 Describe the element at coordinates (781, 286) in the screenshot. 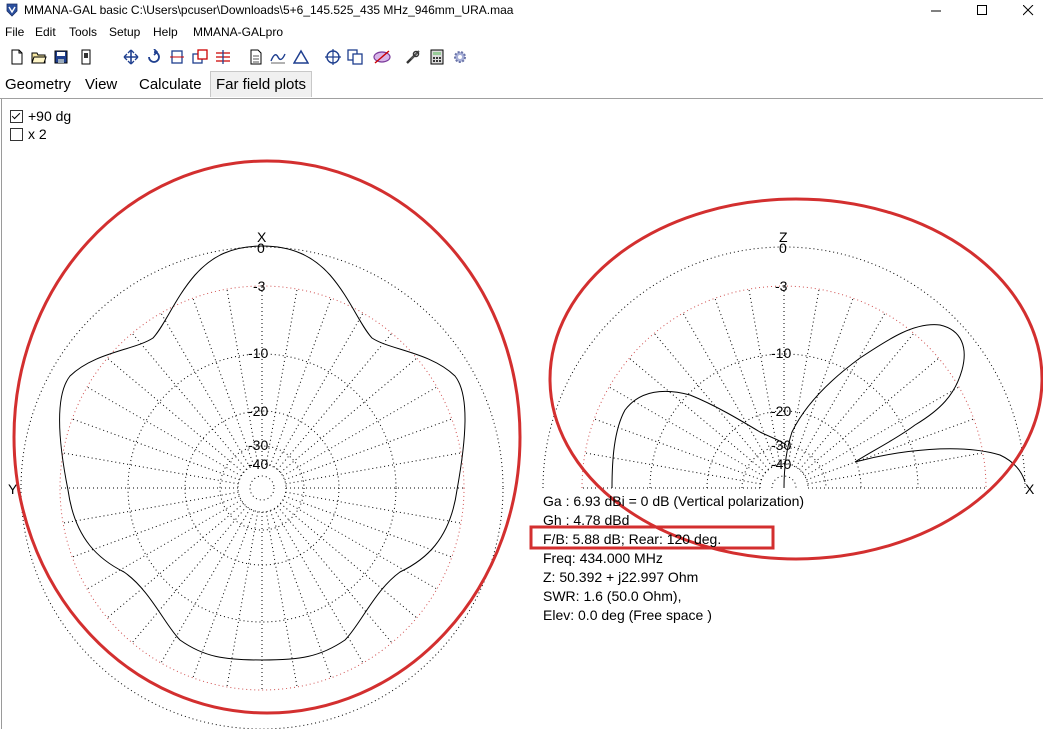

I see `vertical-ring-label-3: -3` at that location.